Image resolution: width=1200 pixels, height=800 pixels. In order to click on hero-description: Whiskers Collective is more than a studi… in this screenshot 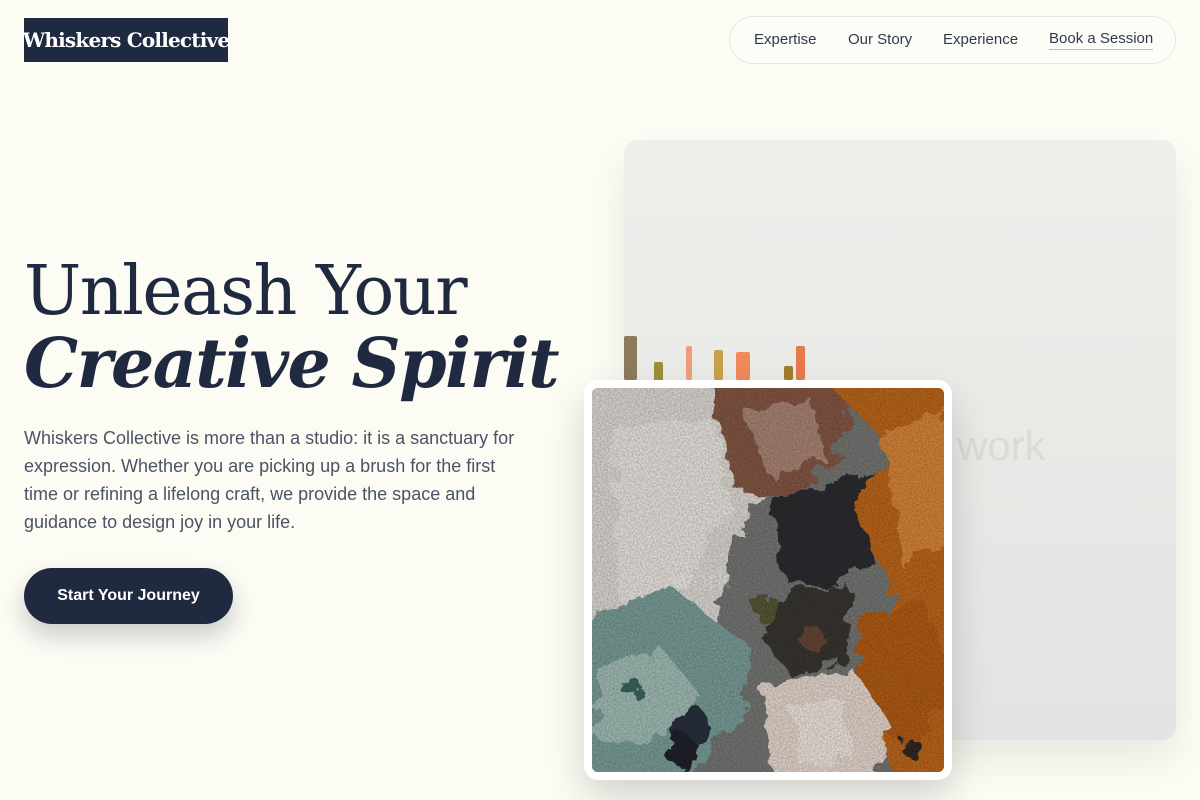, I will do `click(269, 480)`.